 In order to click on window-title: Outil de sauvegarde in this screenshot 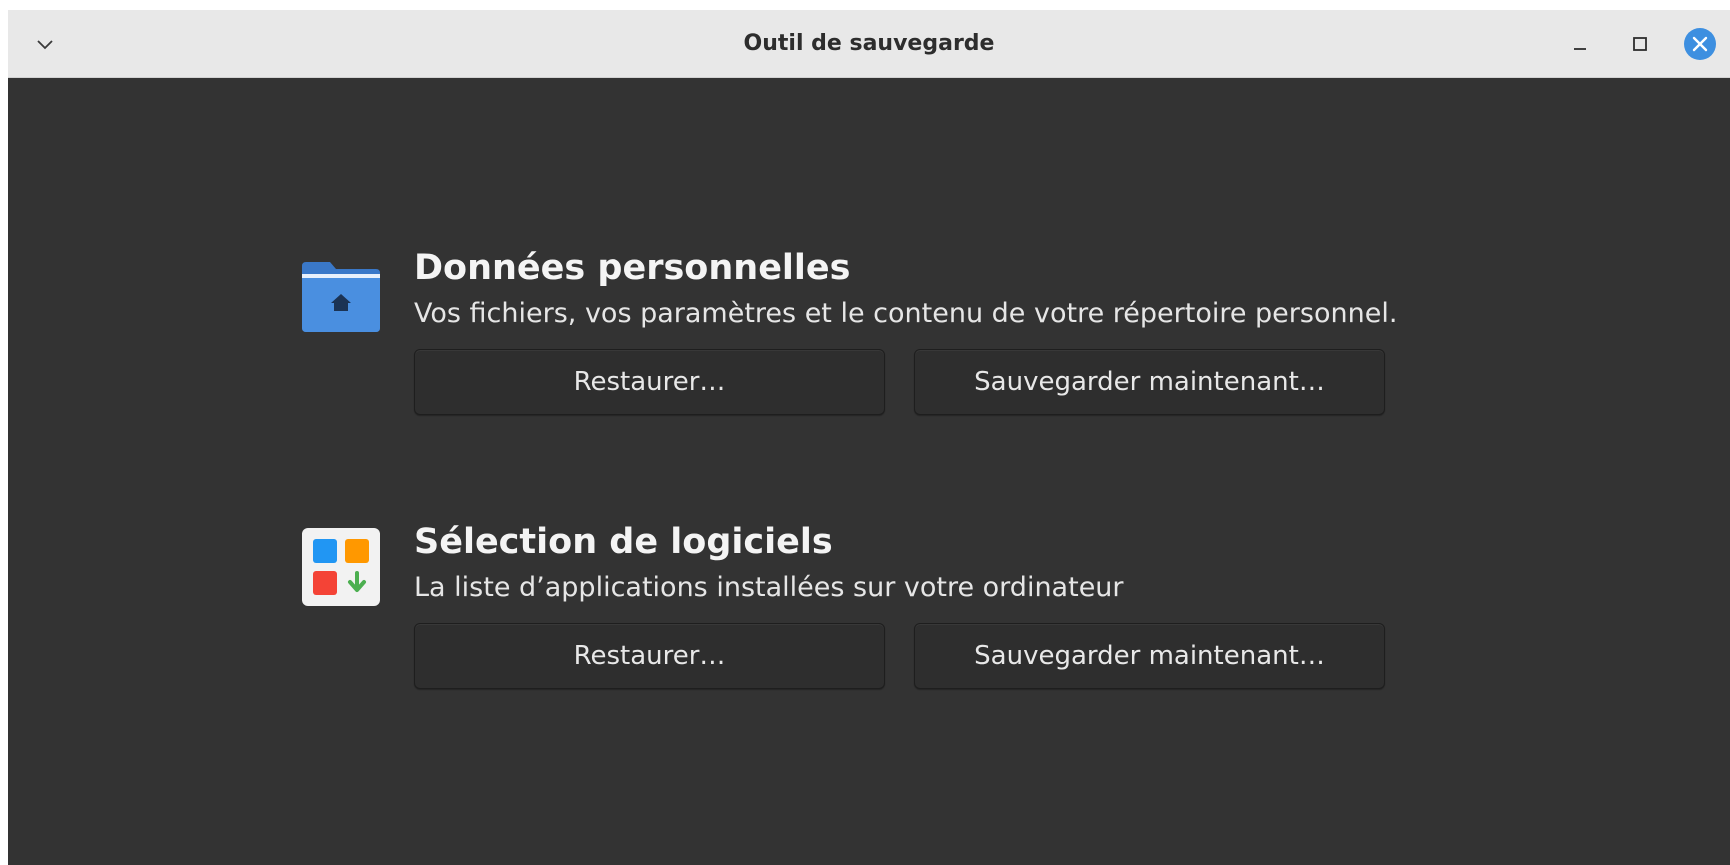, I will do `click(869, 43)`.